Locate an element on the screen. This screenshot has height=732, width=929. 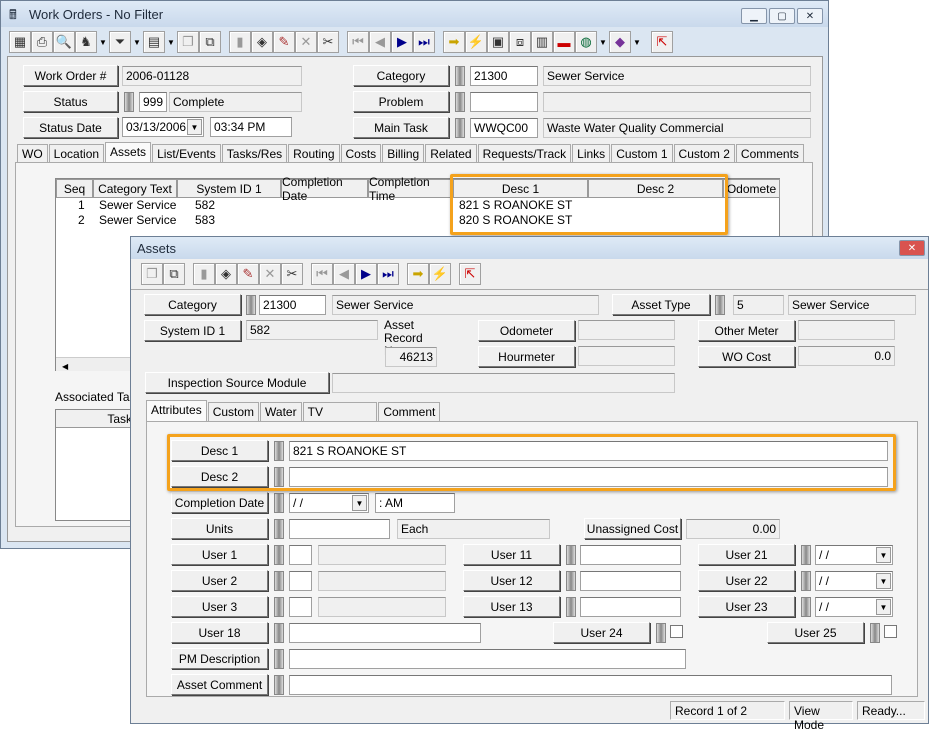
unassigned-cost-button: Unassigned Cost is located at coordinates (632, 528).